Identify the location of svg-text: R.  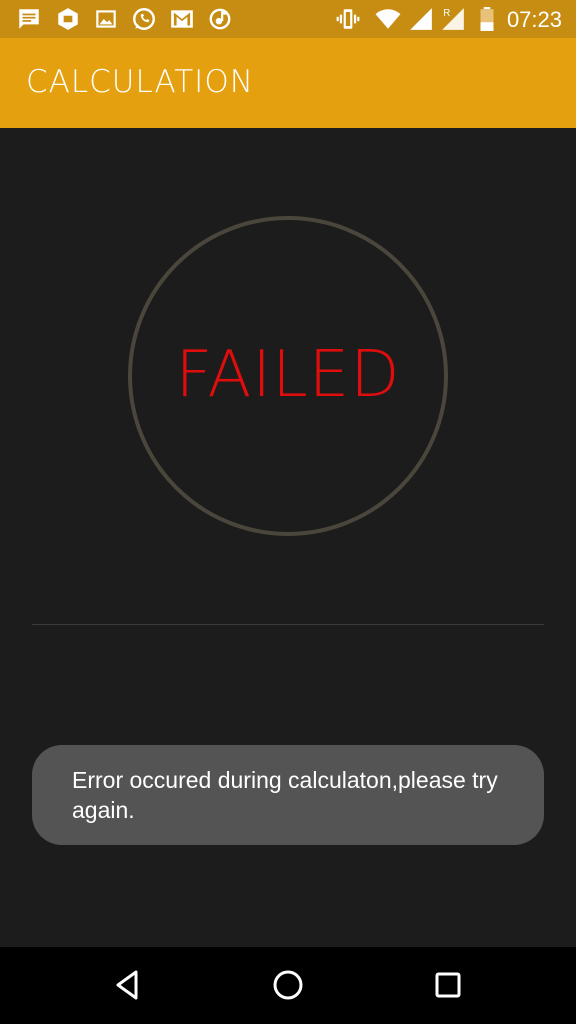
(446, 13).